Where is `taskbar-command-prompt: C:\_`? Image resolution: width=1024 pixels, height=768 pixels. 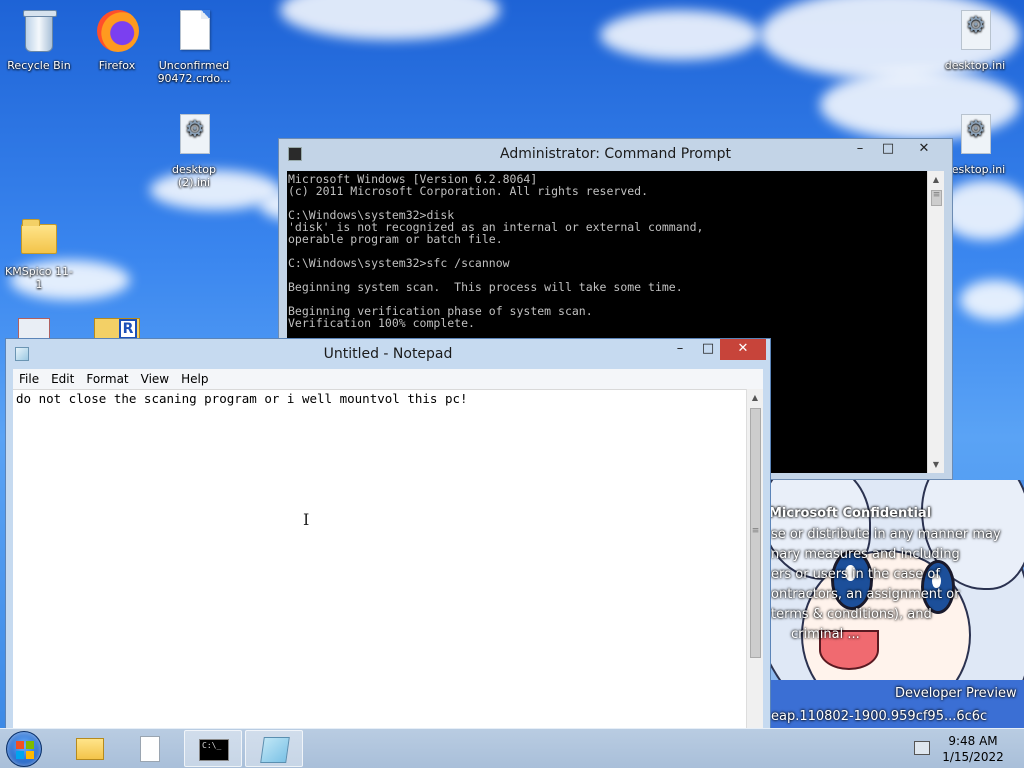
taskbar-command-prompt: C:\_ is located at coordinates (213, 748).